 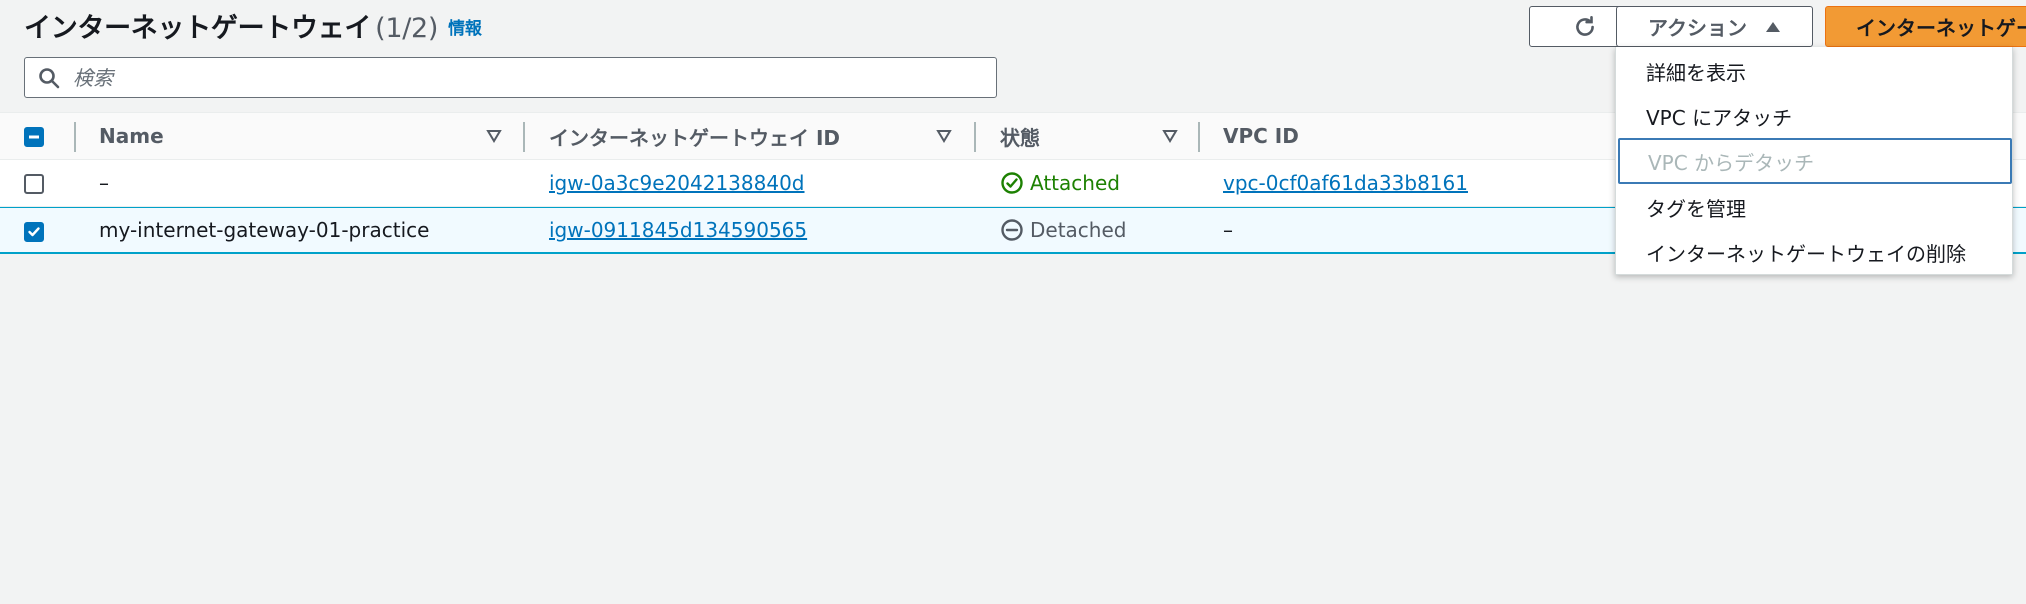 What do you see at coordinates (1773, 26) in the screenshot?
I see `caret-up-icon` at bounding box center [1773, 26].